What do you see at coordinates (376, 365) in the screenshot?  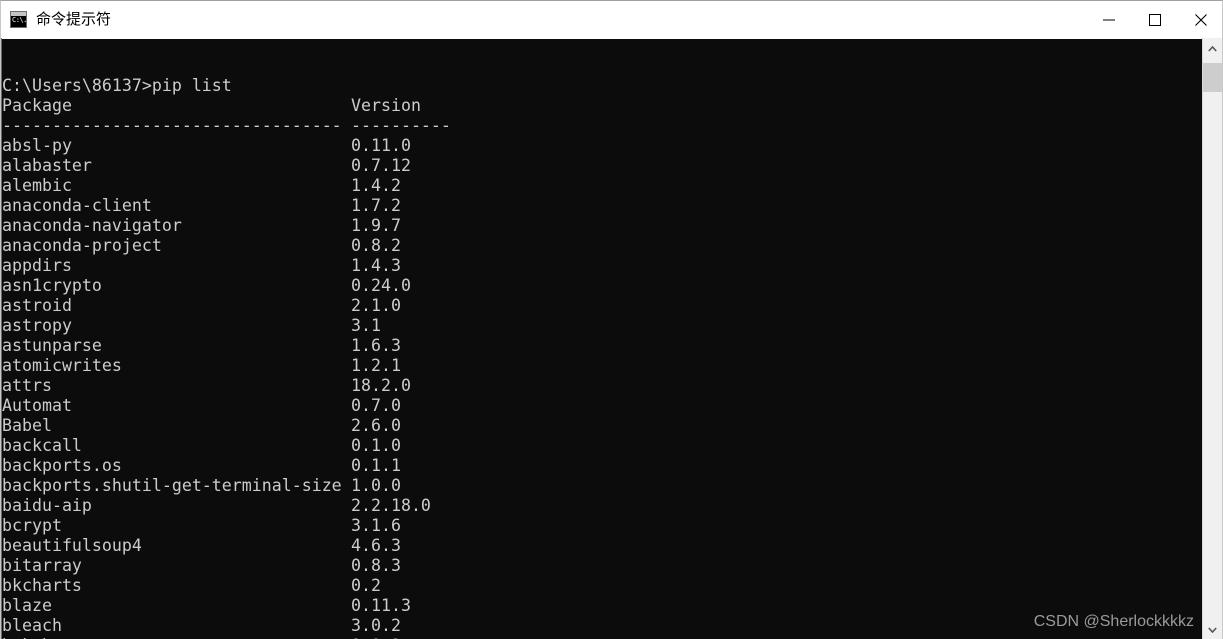 I see `package-version: 1.2.1` at bounding box center [376, 365].